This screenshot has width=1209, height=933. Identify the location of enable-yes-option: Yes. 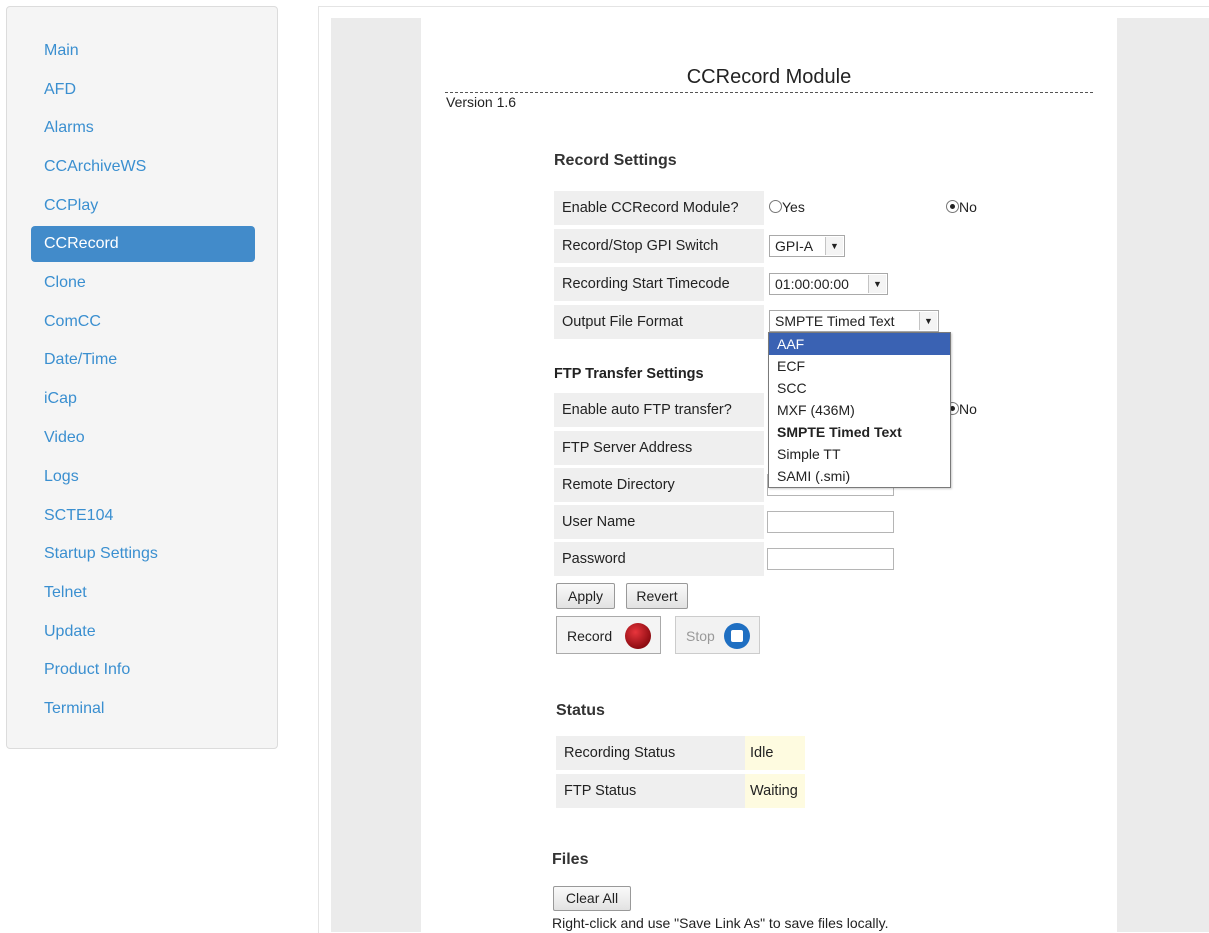
(787, 207).